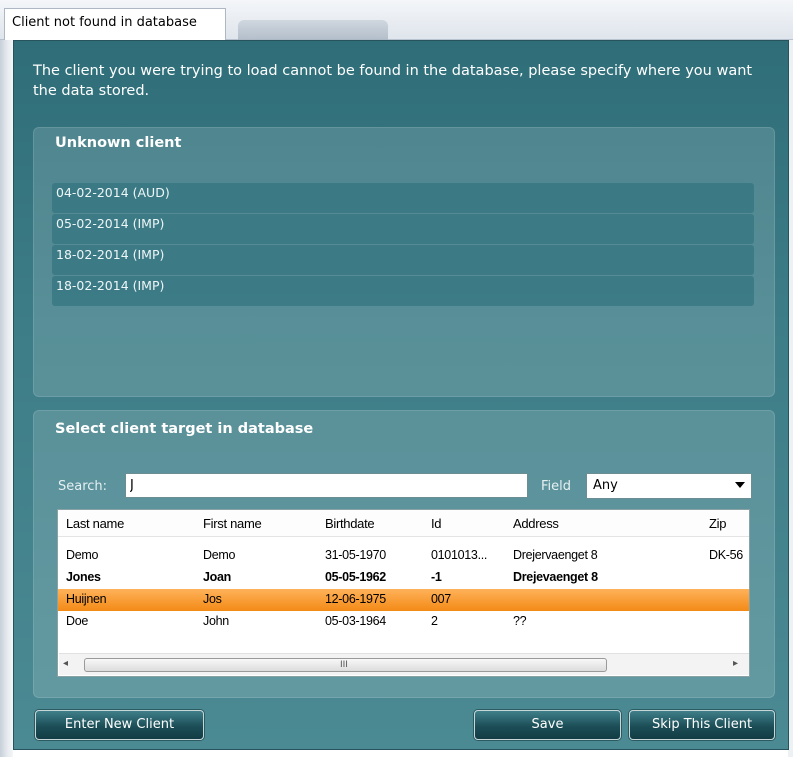  Describe the element at coordinates (702, 725) in the screenshot. I see `skip-this-client-button: Skip This Client` at that location.